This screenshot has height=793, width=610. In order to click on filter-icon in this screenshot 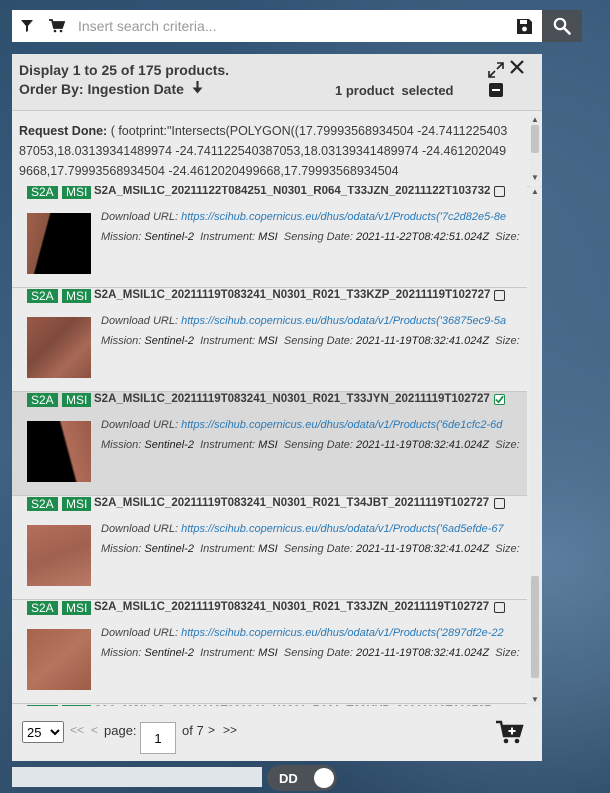, I will do `click(27, 26)`.